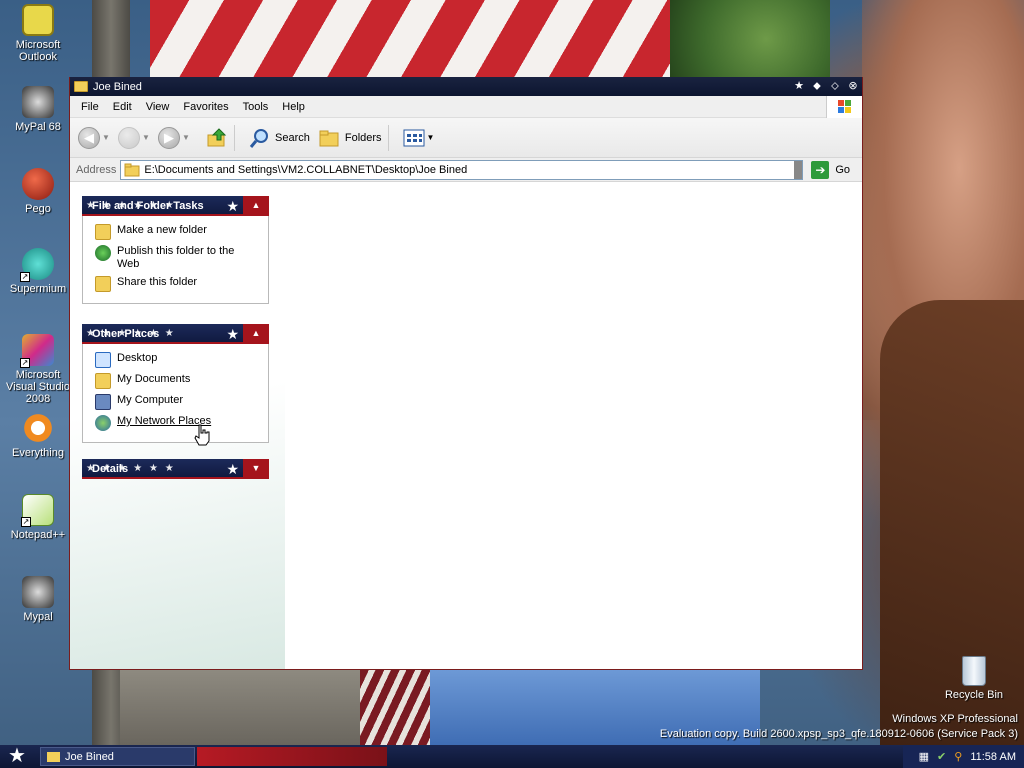  What do you see at coordinates (958, 756) in the screenshot?
I see `search-tray-icon: ⚲` at bounding box center [958, 756].